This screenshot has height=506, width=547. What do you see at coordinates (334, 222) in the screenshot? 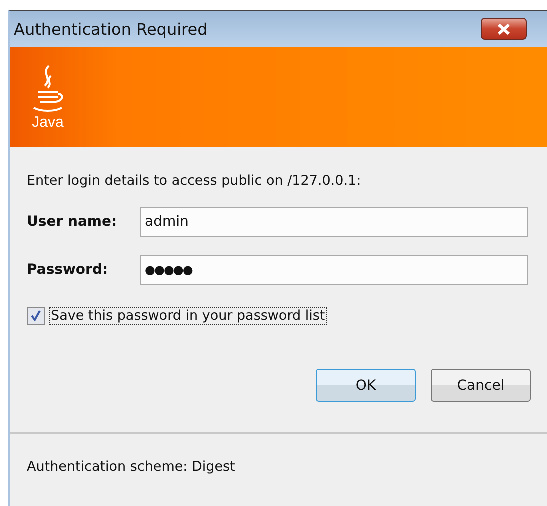
I see `input-field: admin` at bounding box center [334, 222].